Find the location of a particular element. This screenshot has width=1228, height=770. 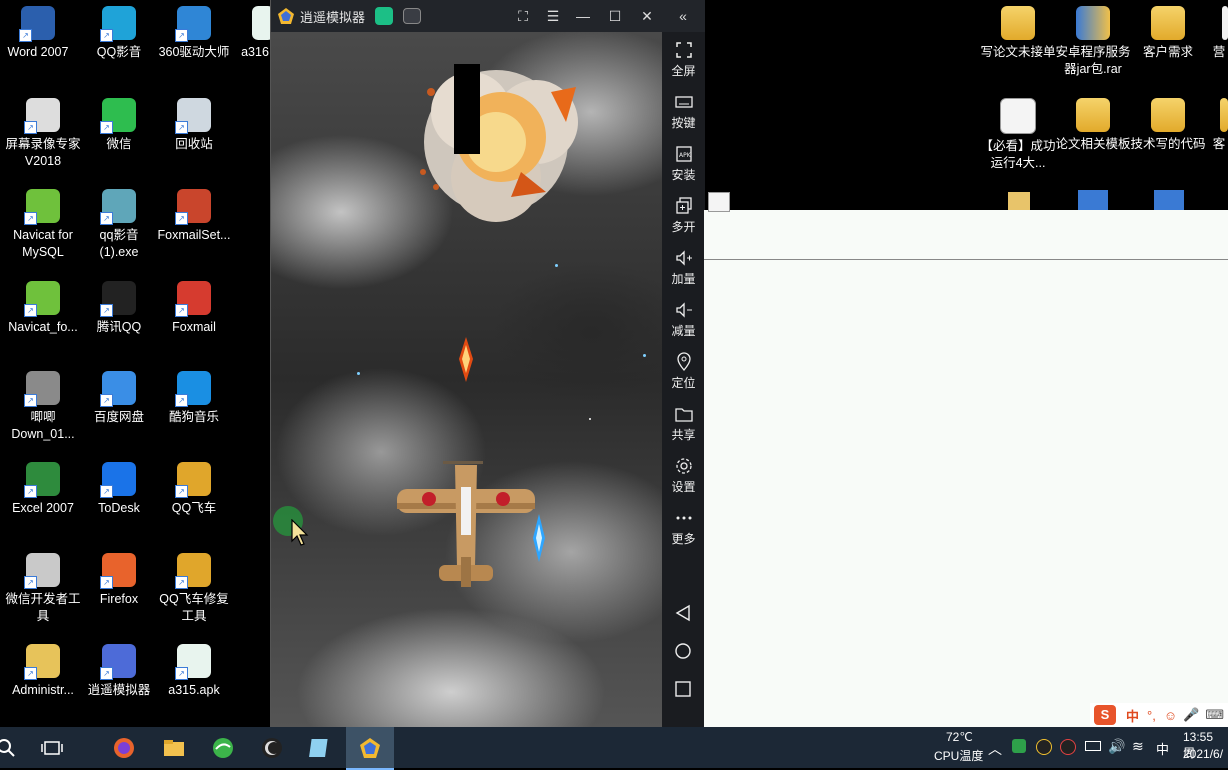

wechat-shortcut: ↗ 微信 is located at coordinates (119, 125).